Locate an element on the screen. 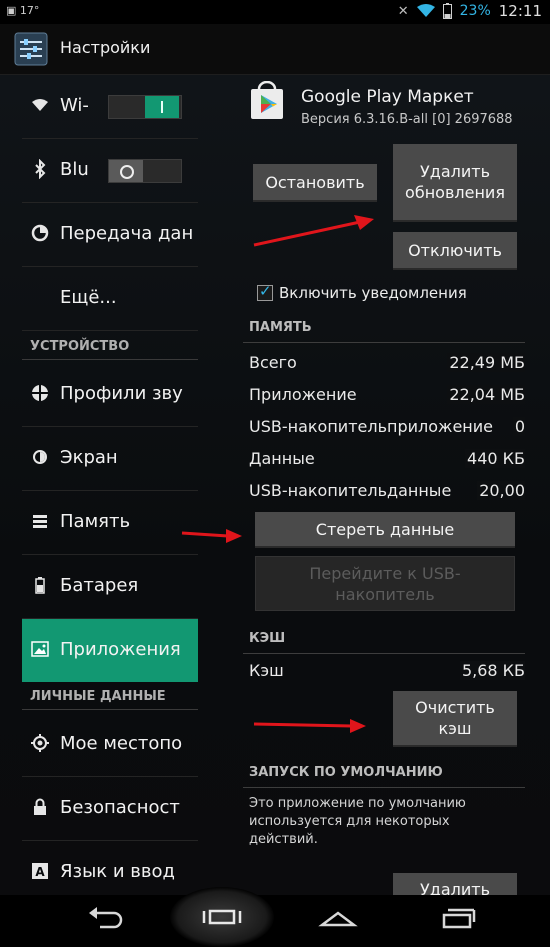 Image resolution: width=550 pixels, height=947 pixels. sidebar-item-display: Экран is located at coordinates (110, 459).